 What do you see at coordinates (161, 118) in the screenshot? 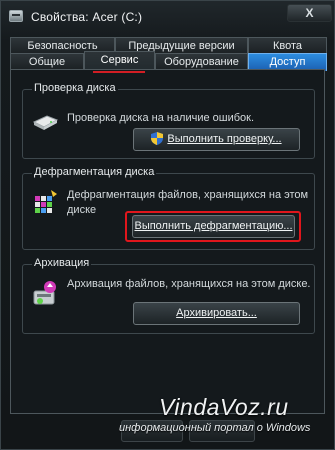
I see `check-disk-description: Проверка диска на наличие ошибок.` at bounding box center [161, 118].